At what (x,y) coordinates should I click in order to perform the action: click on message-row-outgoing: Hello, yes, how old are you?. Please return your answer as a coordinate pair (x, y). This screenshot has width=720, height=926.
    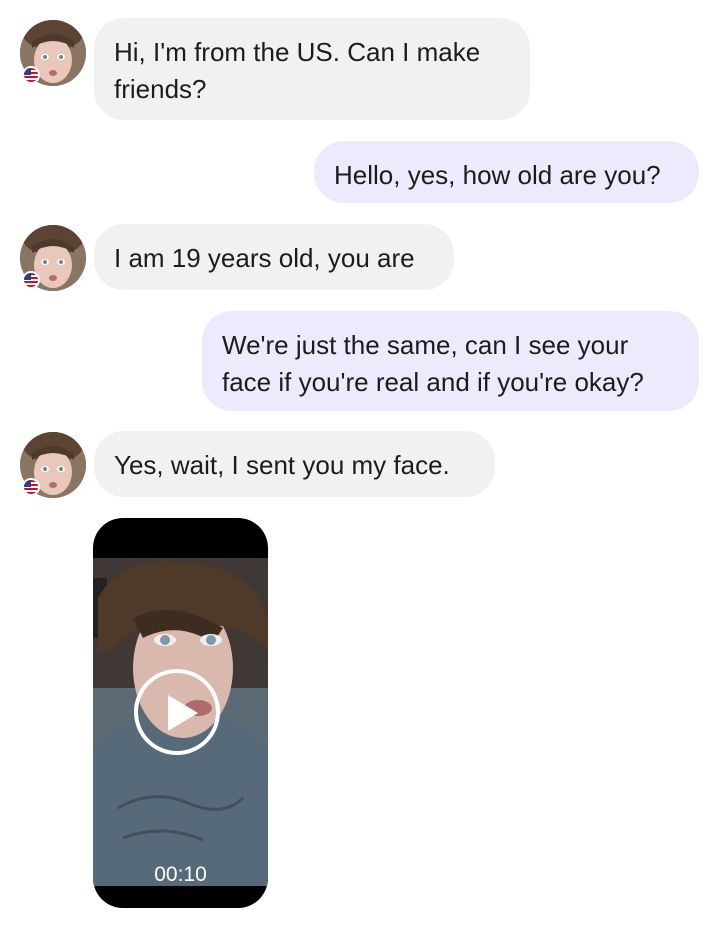
    Looking at the image, I should click on (360, 173).